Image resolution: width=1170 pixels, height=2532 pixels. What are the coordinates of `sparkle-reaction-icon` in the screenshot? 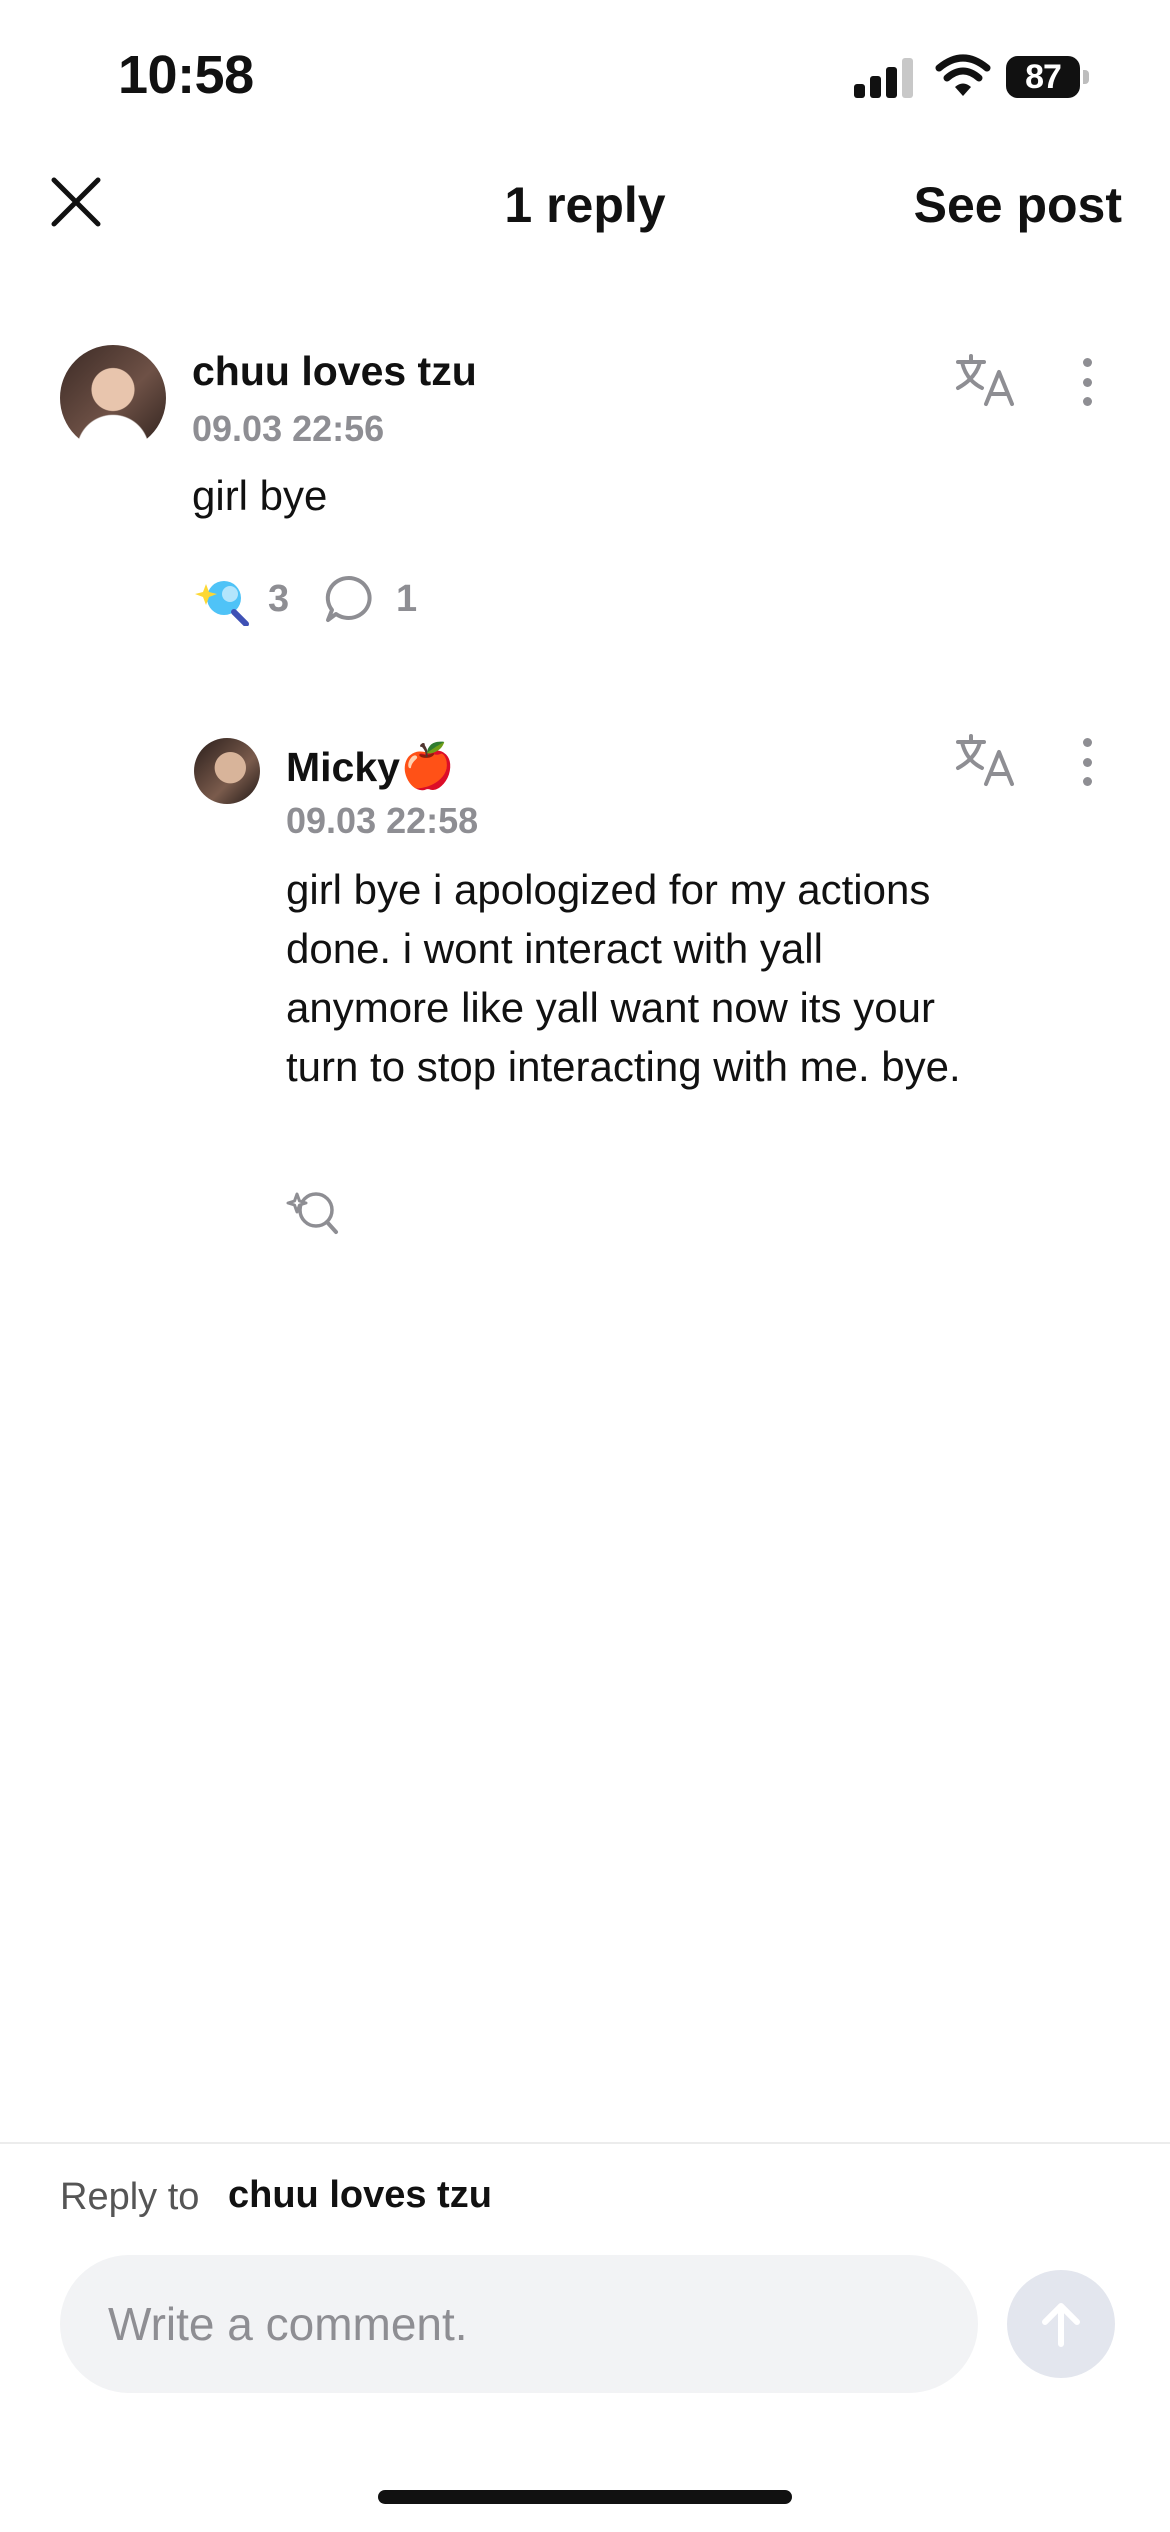 It's located at (222, 598).